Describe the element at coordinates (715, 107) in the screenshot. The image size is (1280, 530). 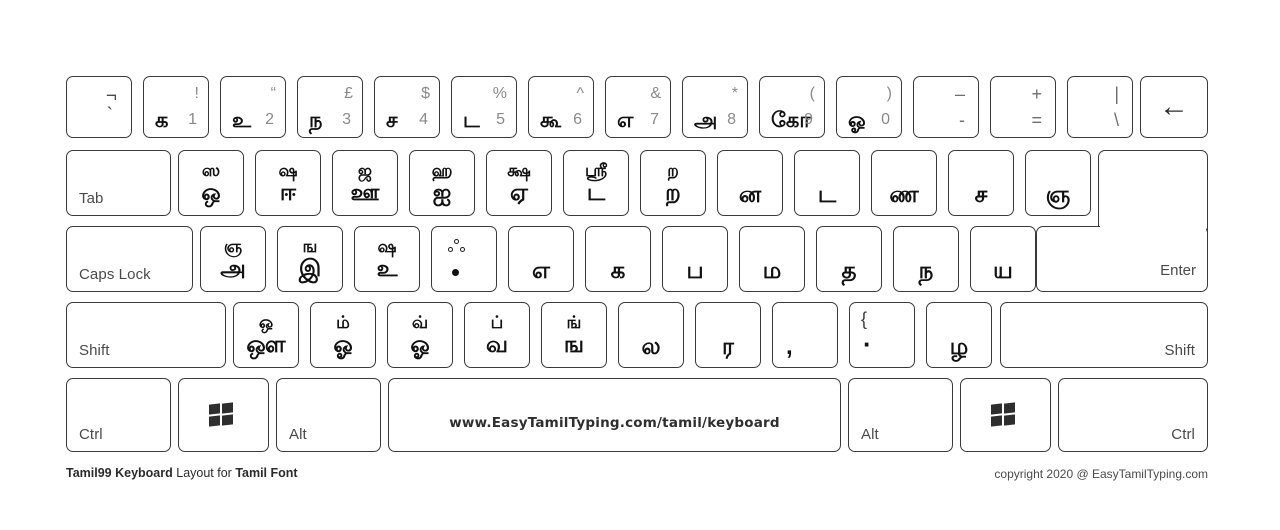
I see `key-digit8: * அ 8` at that location.